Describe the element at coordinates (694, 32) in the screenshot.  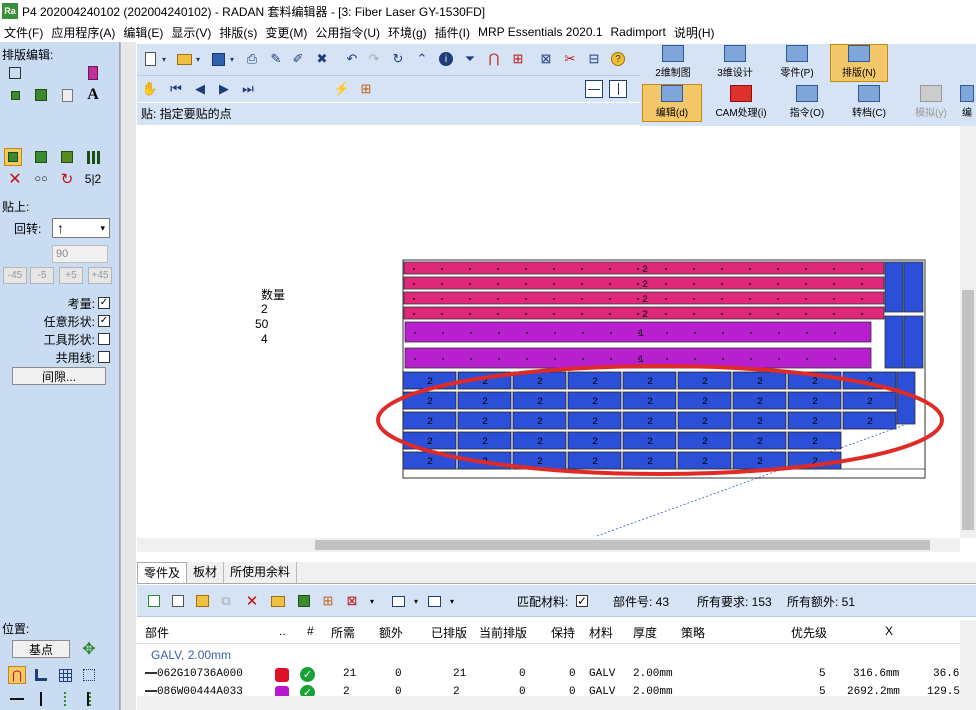
I see `menu-help: 说明(H)` at that location.